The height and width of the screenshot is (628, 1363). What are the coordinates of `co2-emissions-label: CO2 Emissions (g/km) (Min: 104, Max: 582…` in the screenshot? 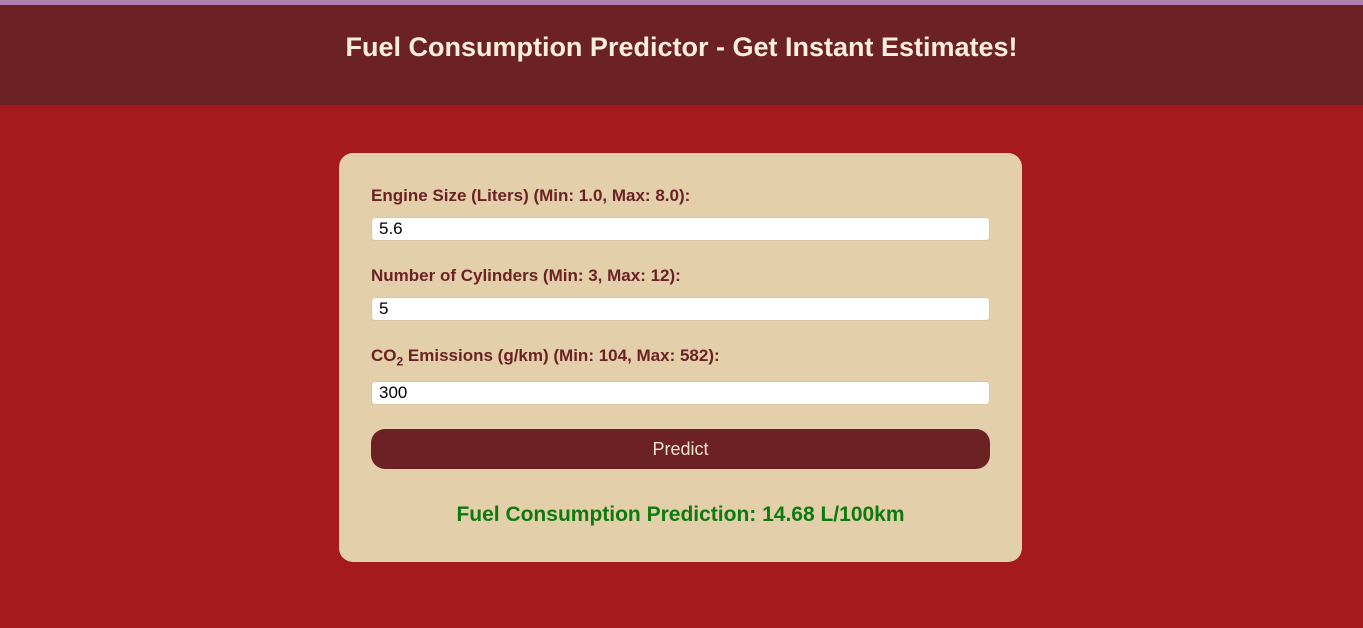 It's located at (545, 357).